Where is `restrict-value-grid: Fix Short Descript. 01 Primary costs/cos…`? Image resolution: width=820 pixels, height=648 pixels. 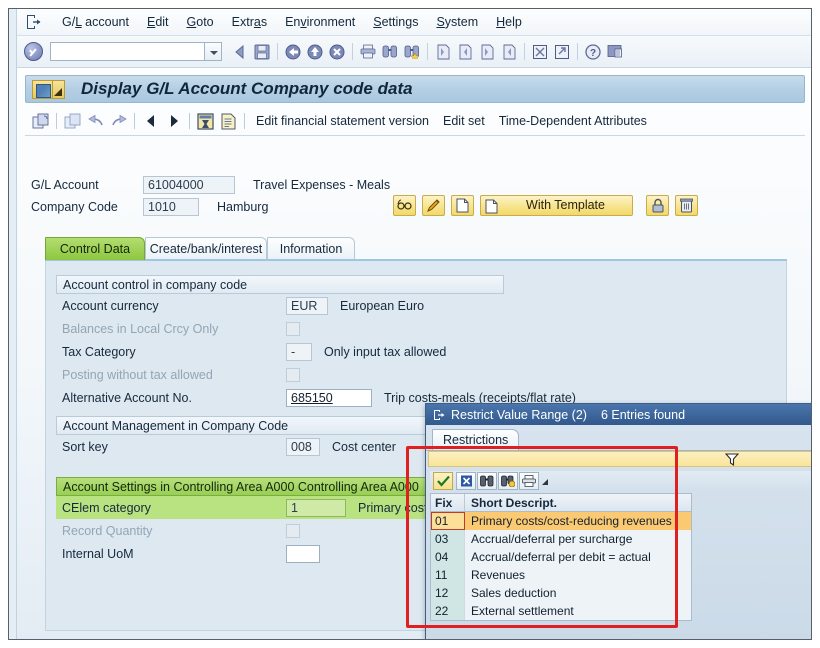 restrict-value-grid: Fix Short Descript. 01 Primary costs/cos… is located at coordinates (561, 557).